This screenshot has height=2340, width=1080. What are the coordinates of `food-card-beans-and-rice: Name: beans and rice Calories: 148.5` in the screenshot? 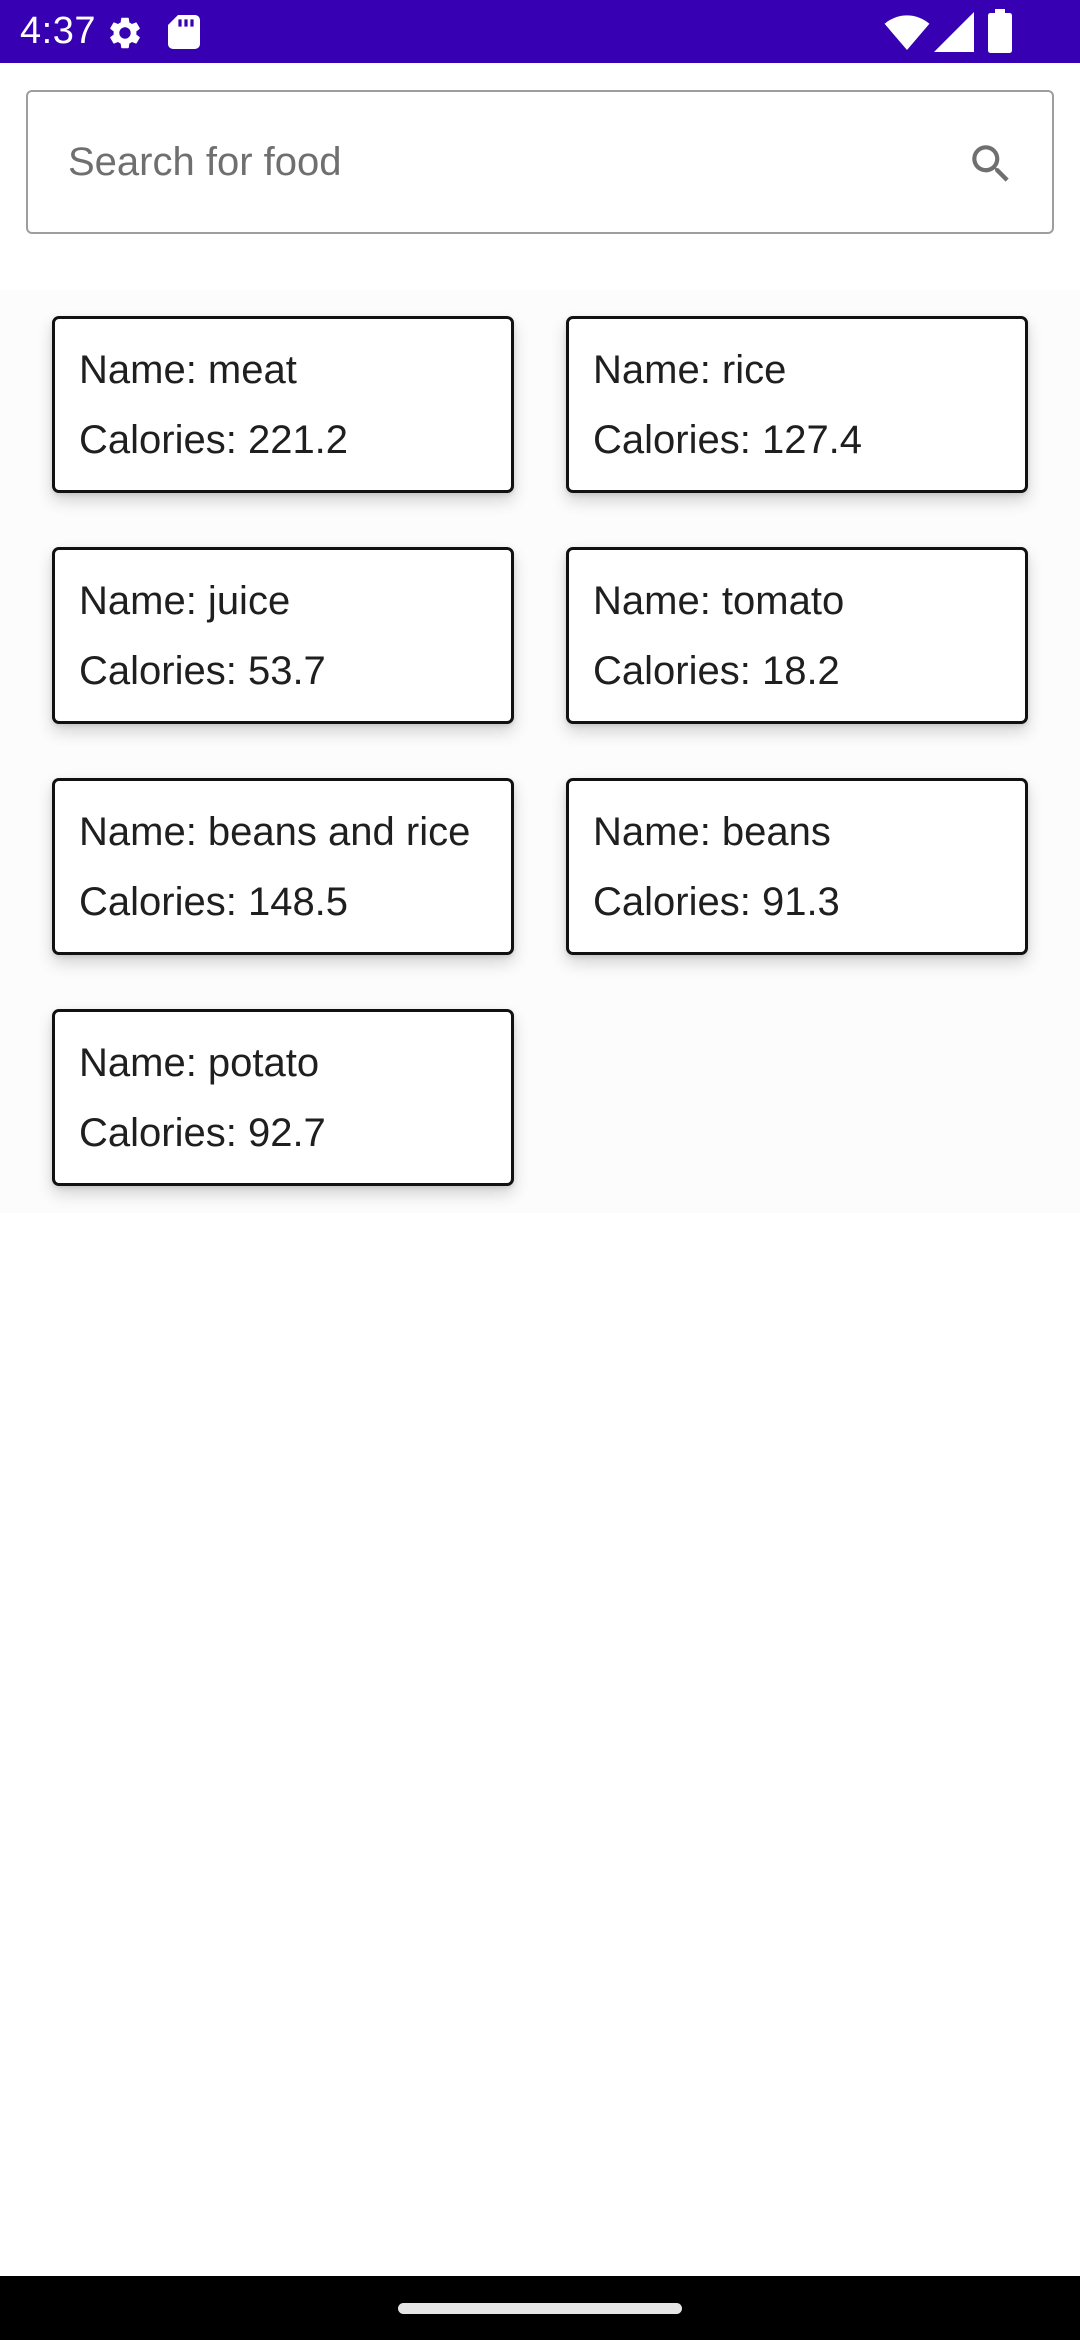 It's located at (283, 866).